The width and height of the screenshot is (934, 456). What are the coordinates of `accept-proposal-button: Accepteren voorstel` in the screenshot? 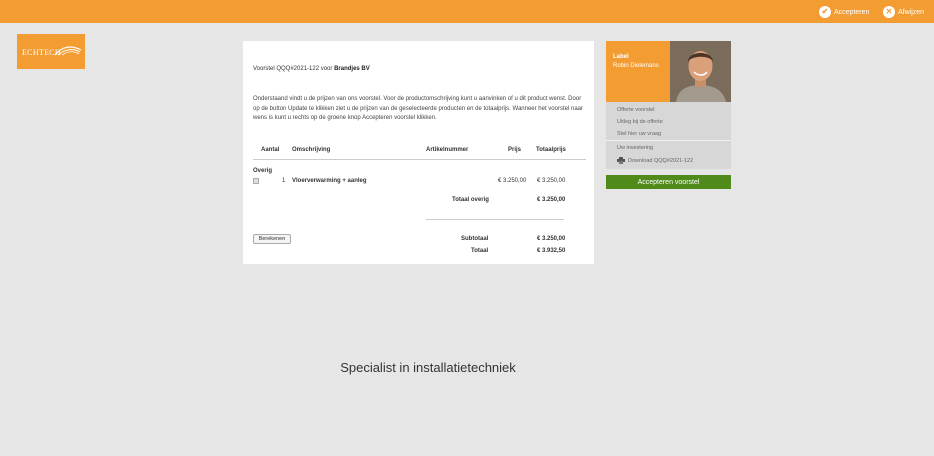 It's located at (668, 182).